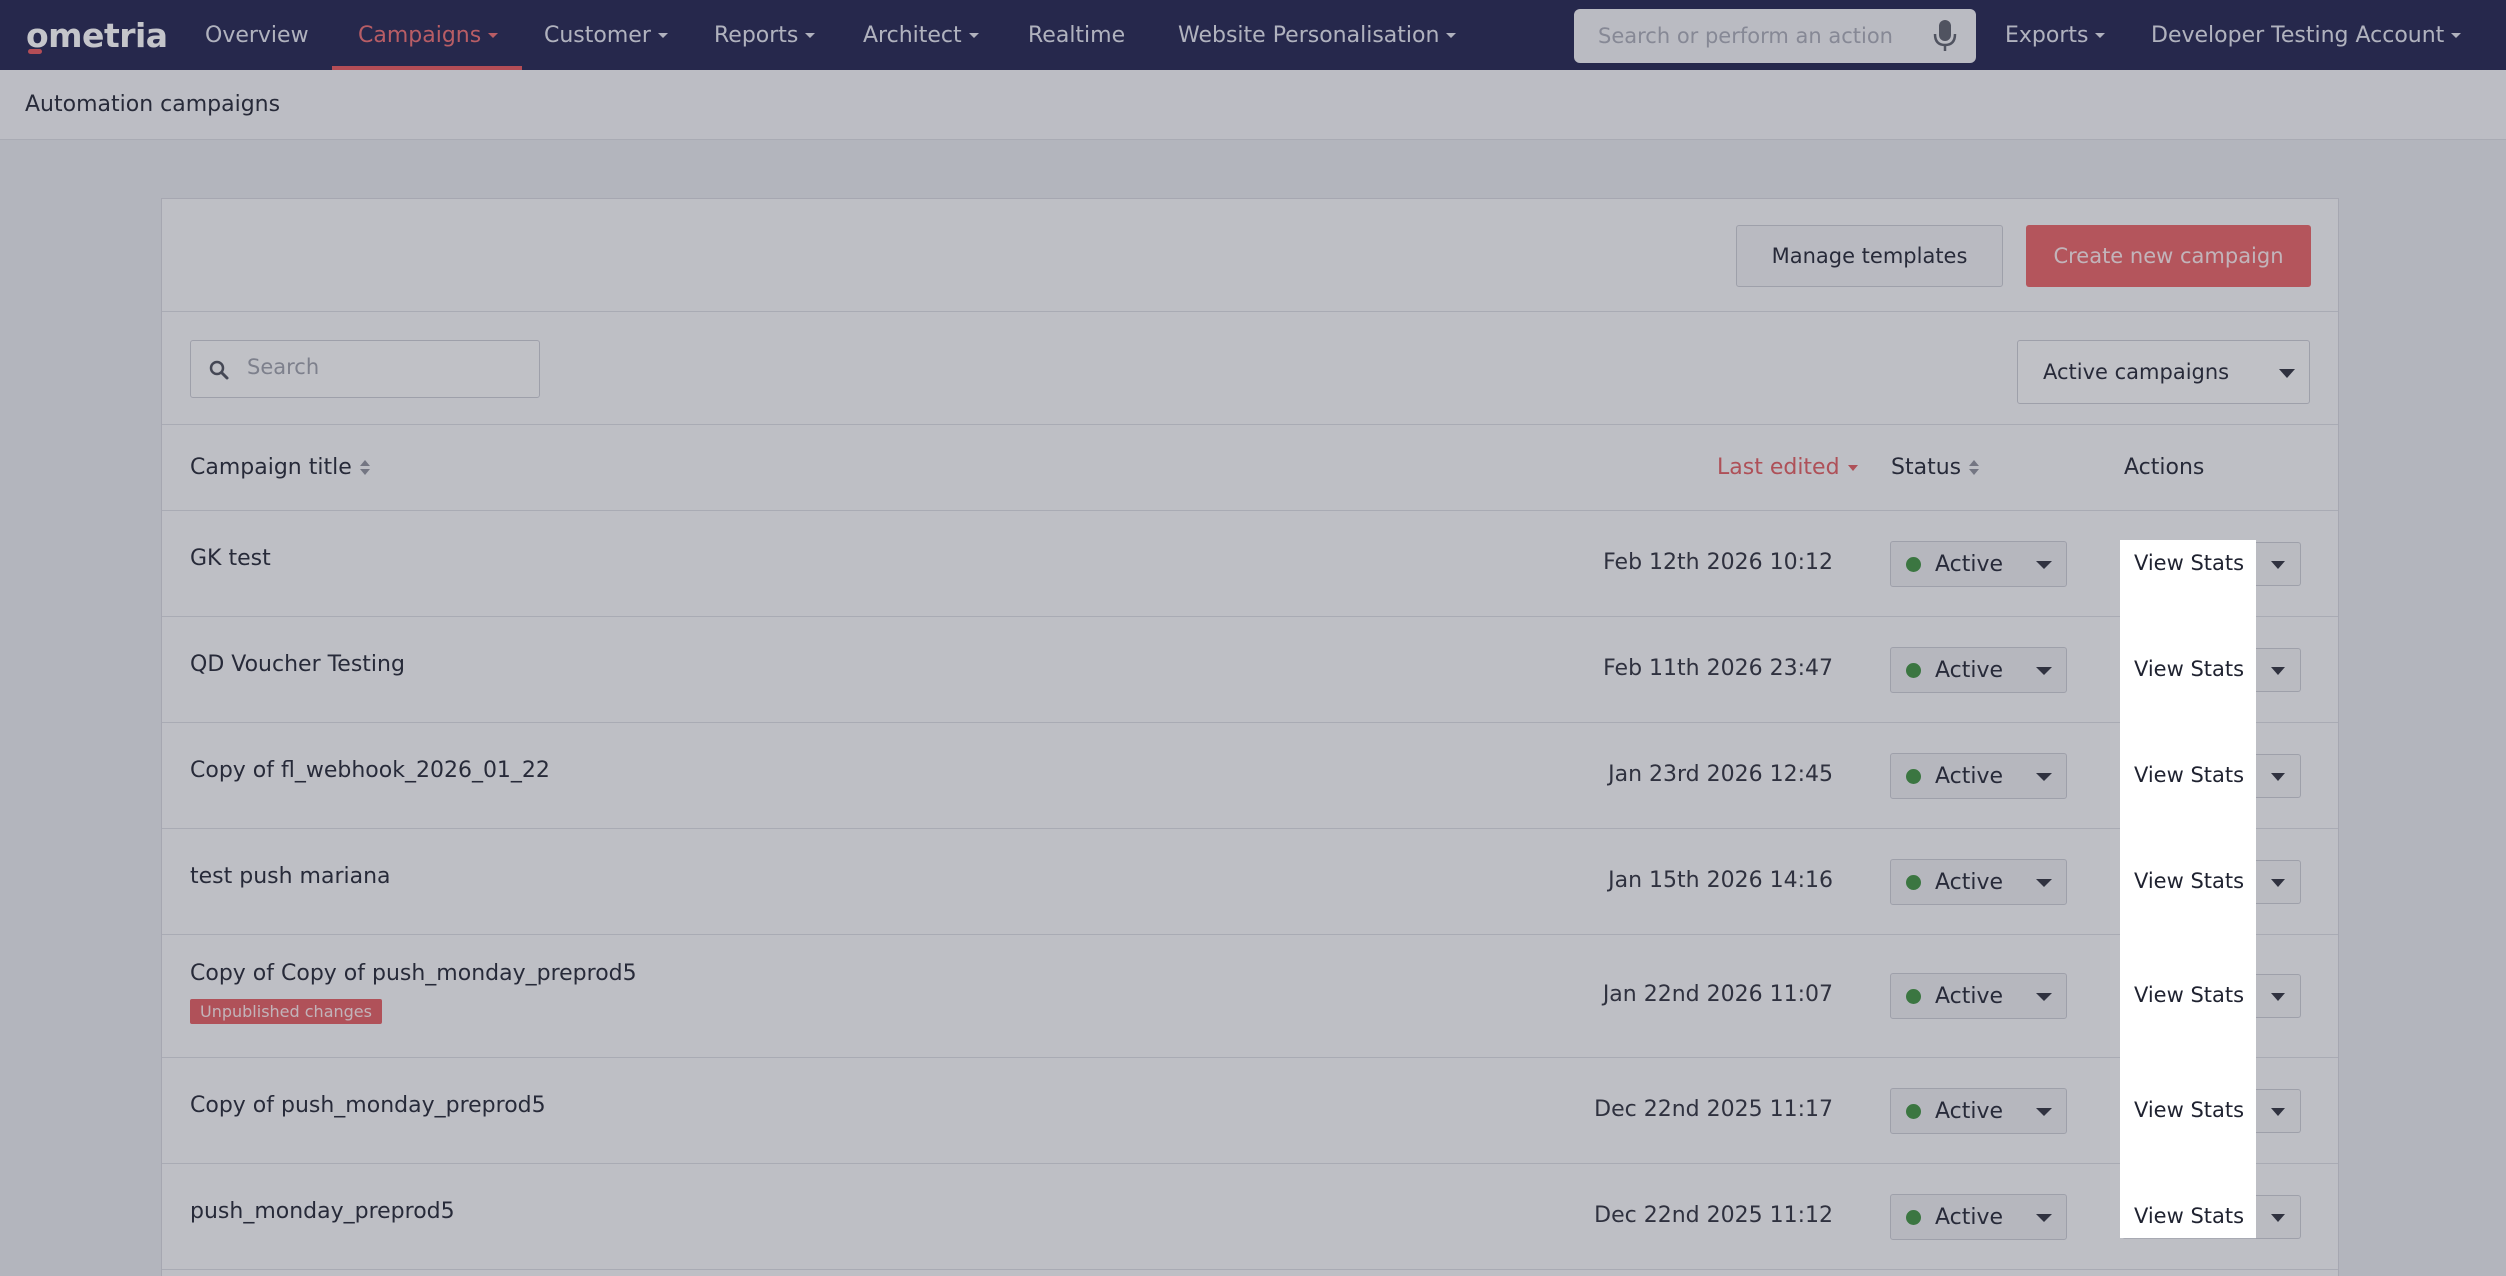 The width and height of the screenshot is (2506, 1276). What do you see at coordinates (297, 664) in the screenshot?
I see `campaign-title: QD Voucher Testing` at bounding box center [297, 664].